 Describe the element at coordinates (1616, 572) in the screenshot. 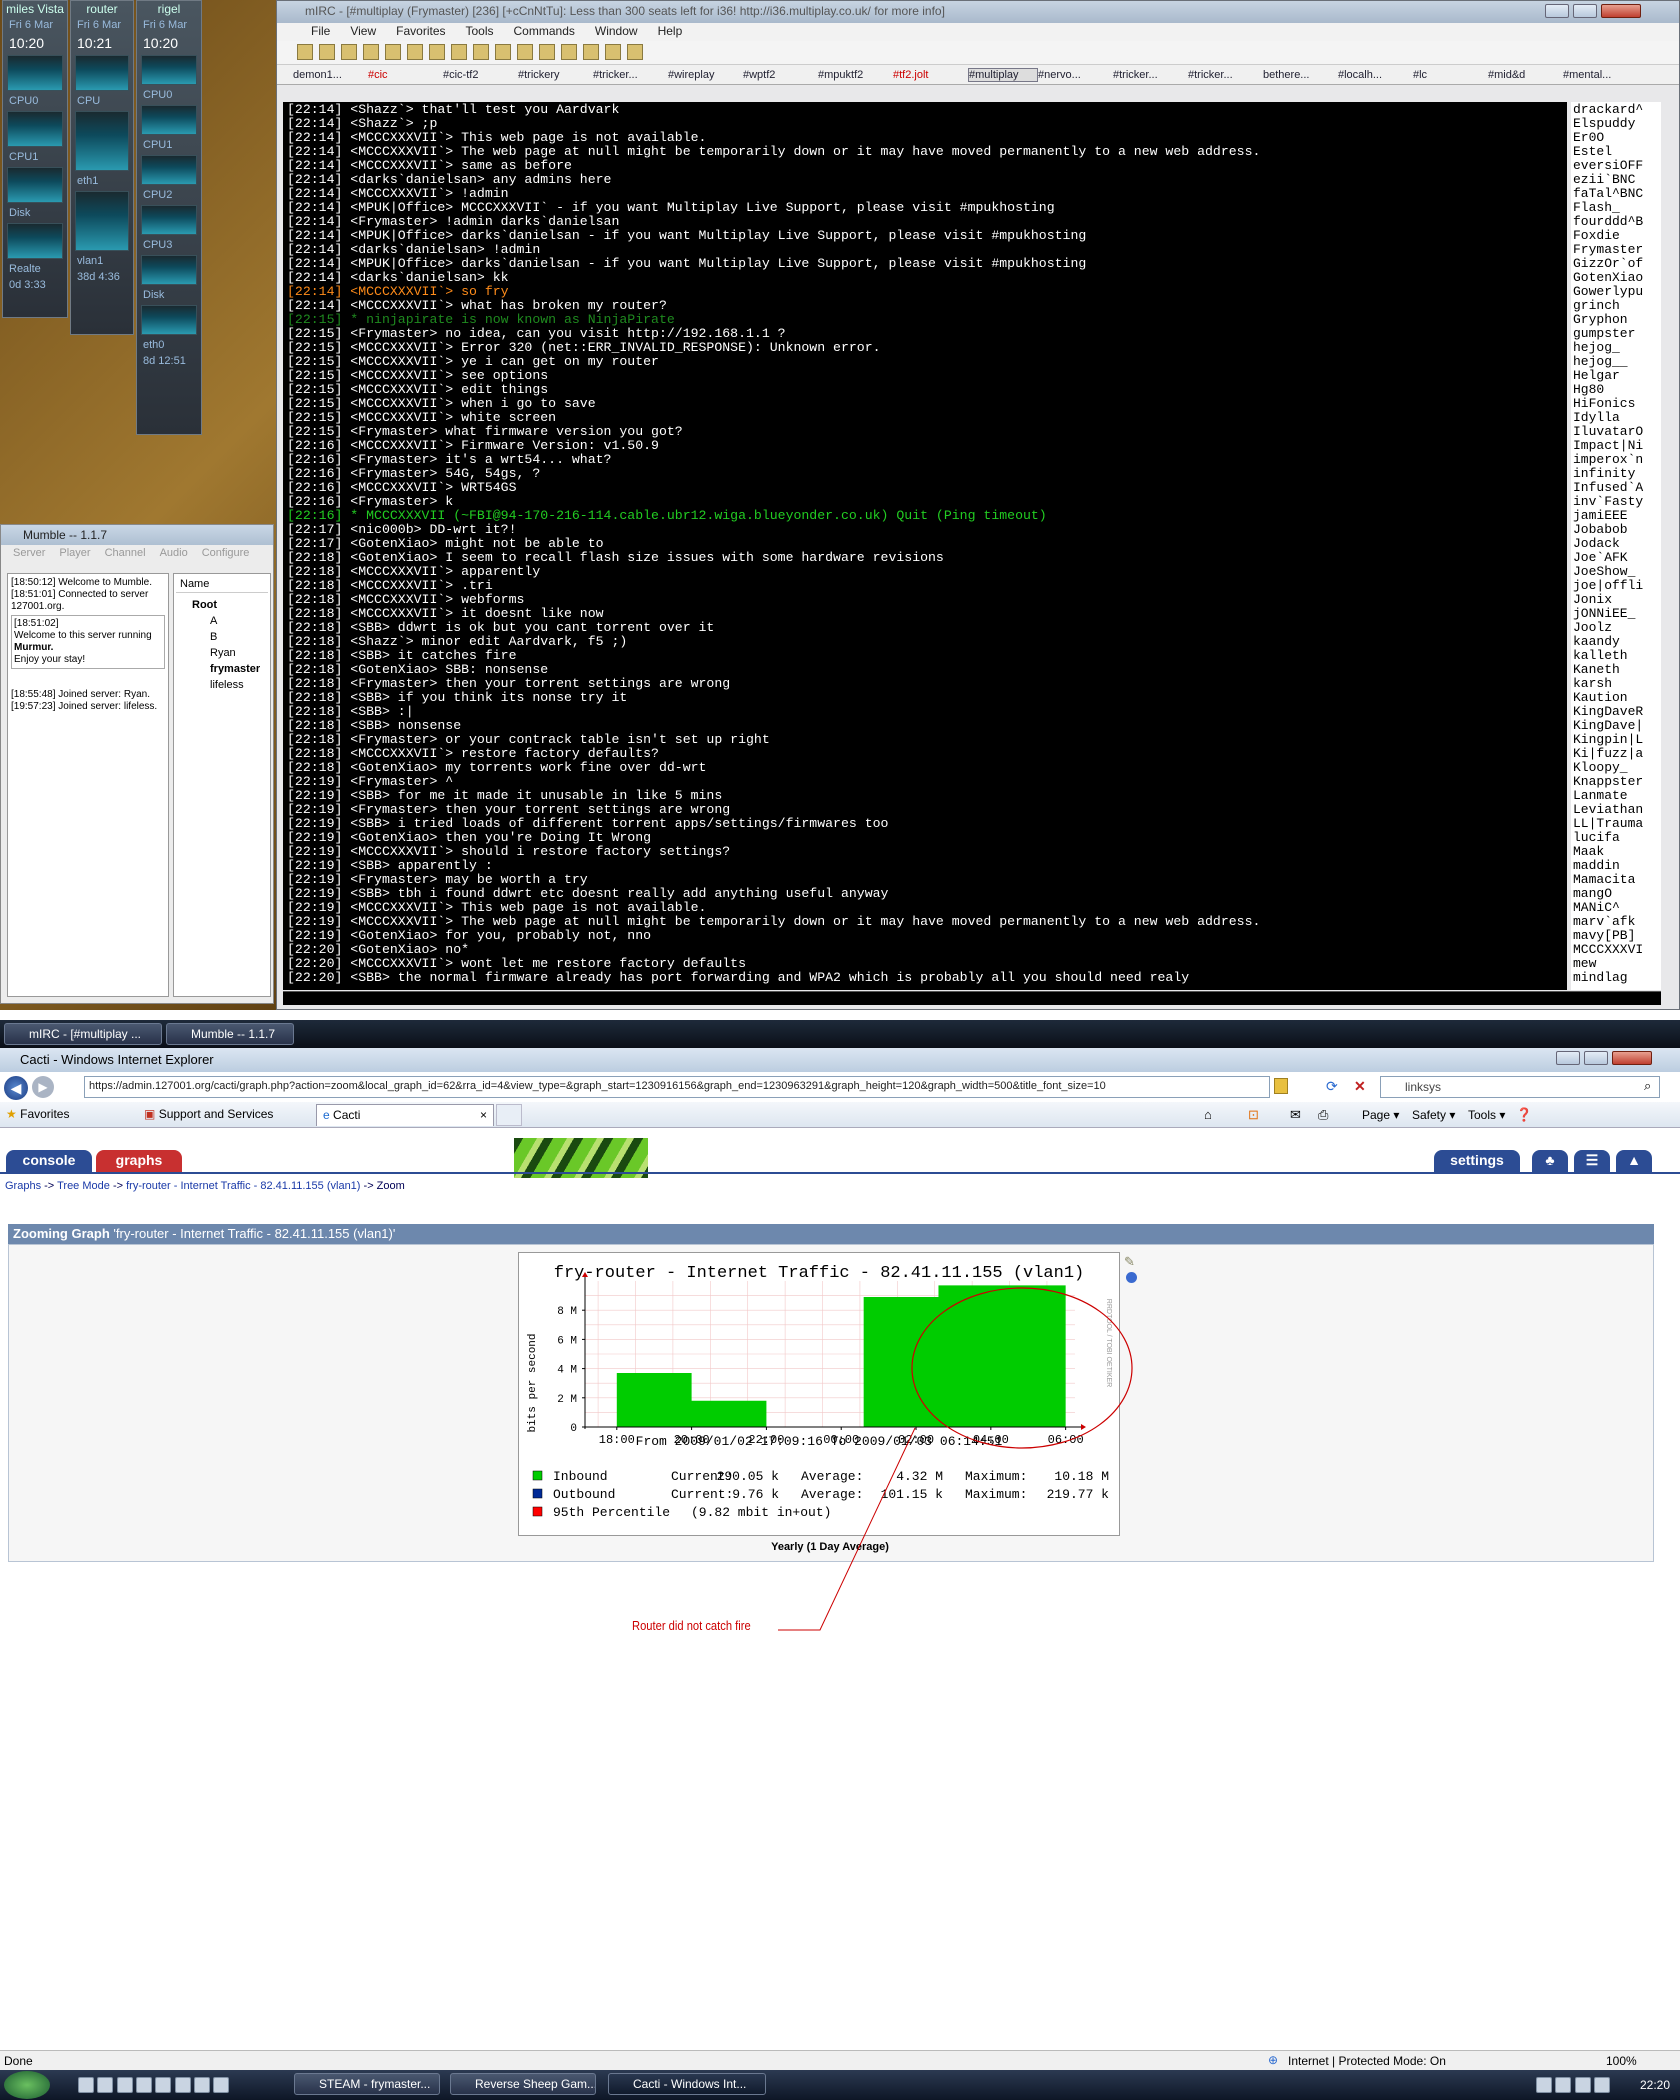

I see `nick-item: JoeShow_` at that location.